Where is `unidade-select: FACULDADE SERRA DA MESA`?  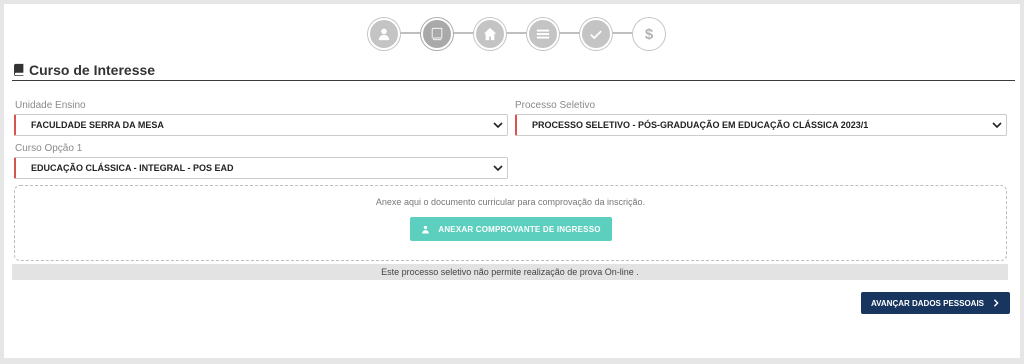
unidade-select: FACULDADE SERRA DA MESA is located at coordinates (261, 125).